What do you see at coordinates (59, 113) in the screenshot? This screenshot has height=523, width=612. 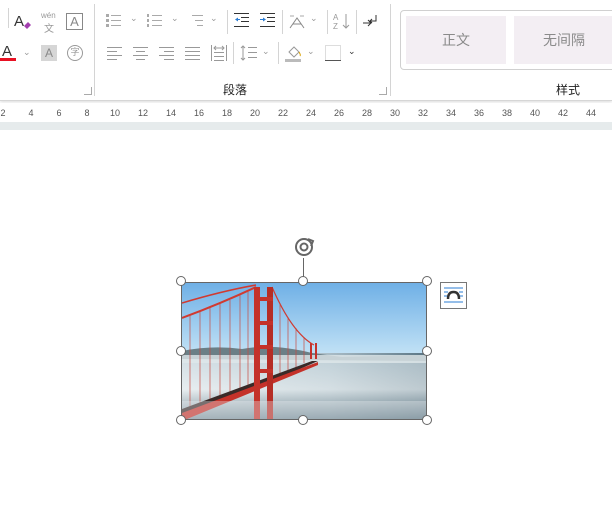 I see `ruler-tick-label: 6` at bounding box center [59, 113].